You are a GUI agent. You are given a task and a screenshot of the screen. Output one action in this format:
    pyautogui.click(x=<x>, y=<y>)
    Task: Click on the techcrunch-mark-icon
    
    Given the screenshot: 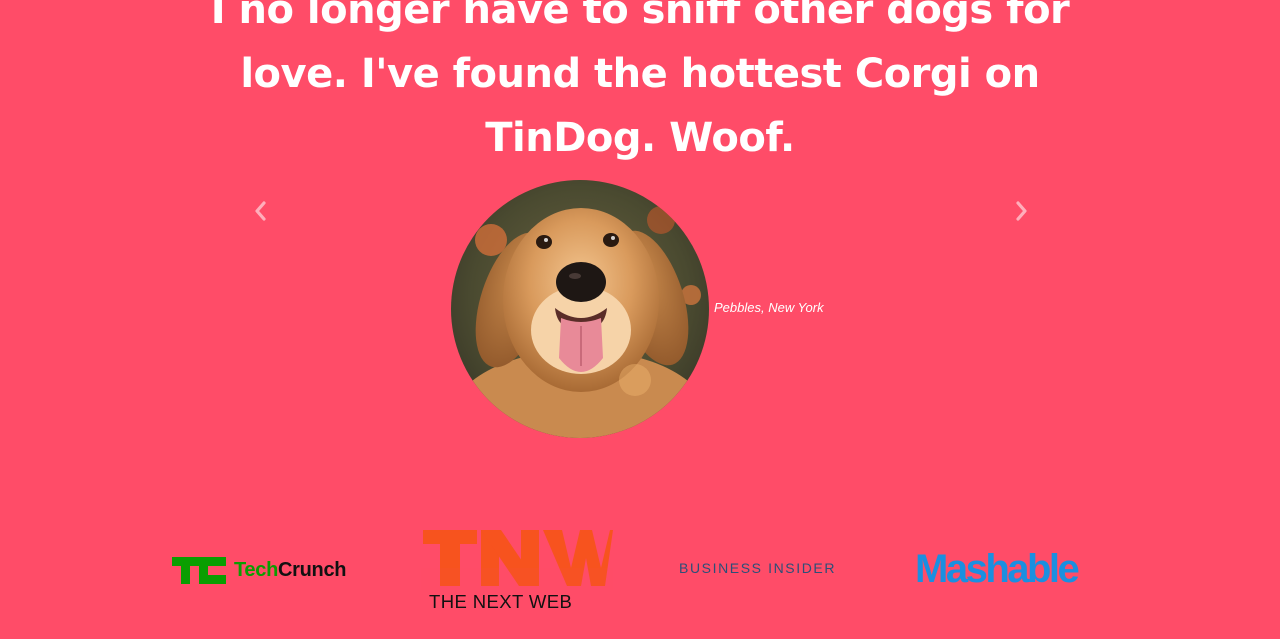 What is the action you would take?
    pyautogui.click(x=199, y=570)
    